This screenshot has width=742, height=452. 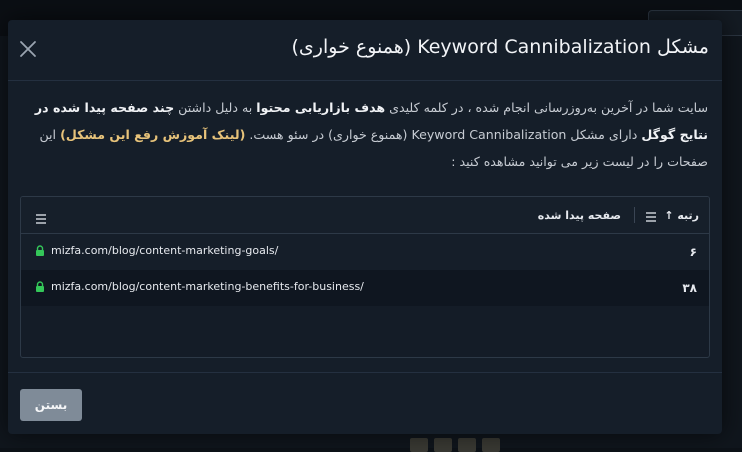 I want to click on tutorial-link: (لینک آموزش رفع این مشکل), so click(x=152, y=134).